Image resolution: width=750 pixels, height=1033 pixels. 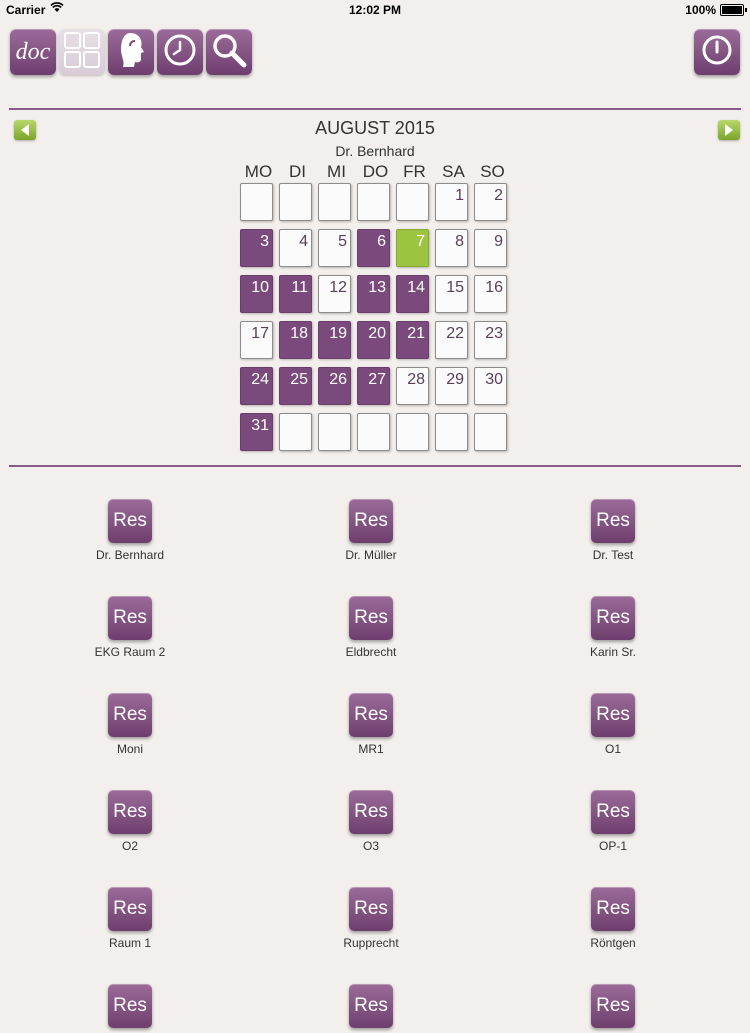 What do you see at coordinates (412, 340) in the screenshot?
I see `calendar-day: 21` at bounding box center [412, 340].